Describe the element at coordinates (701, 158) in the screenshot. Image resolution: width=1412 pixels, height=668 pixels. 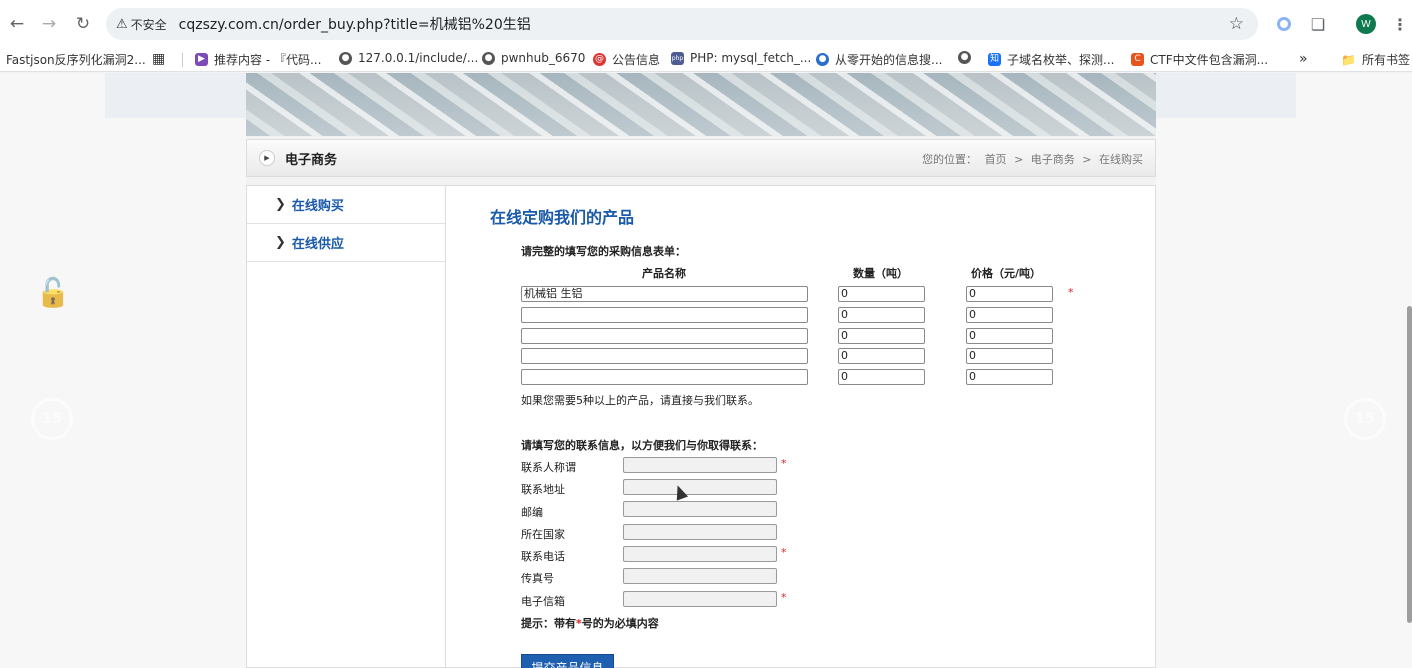
I see `section-title-bar: ▶ 电子商务 您的位置： 首页 > 电子商务 > 在线购买` at that location.